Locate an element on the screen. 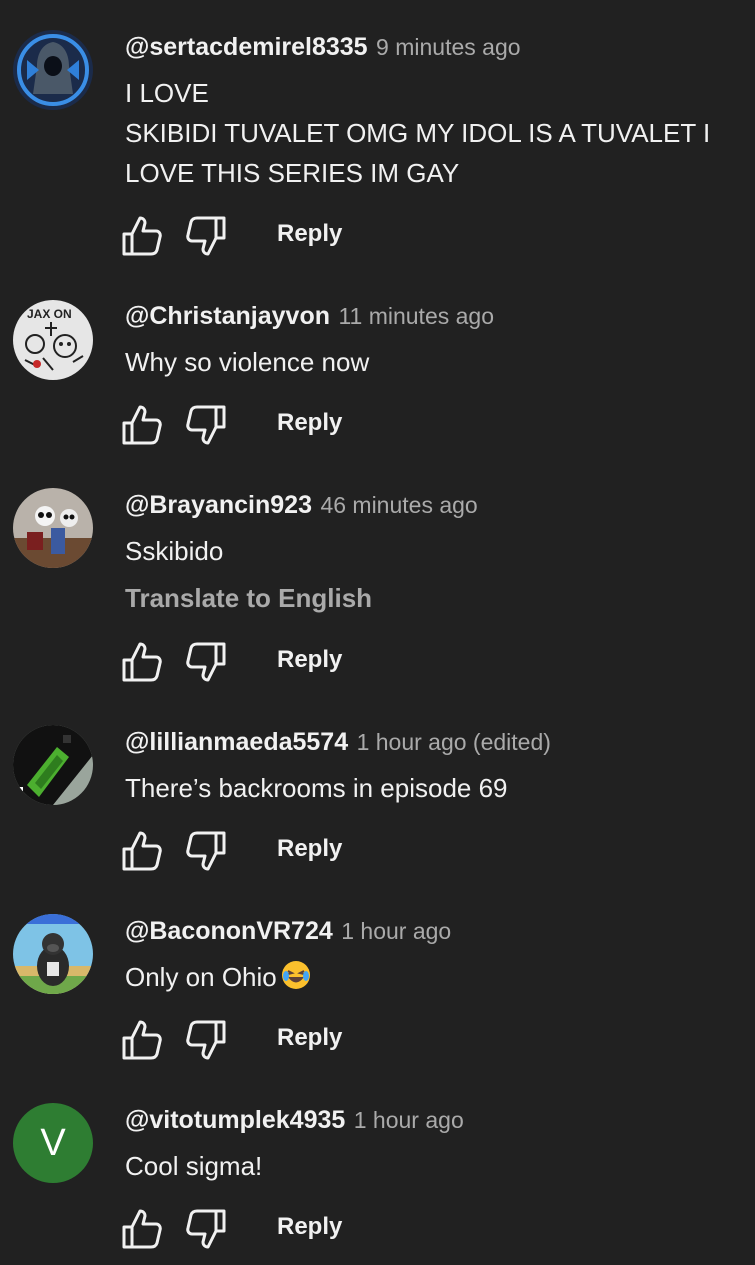  gorilla-avatar-icon is located at coordinates (53, 954).